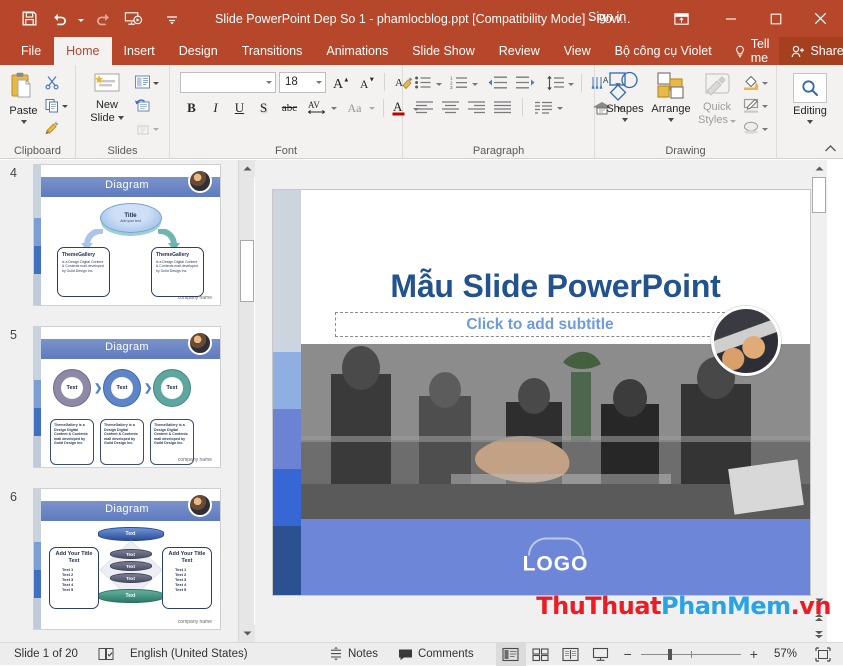  Describe the element at coordinates (65, 106) in the screenshot. I see `copy-dropdown-icon` at that location.